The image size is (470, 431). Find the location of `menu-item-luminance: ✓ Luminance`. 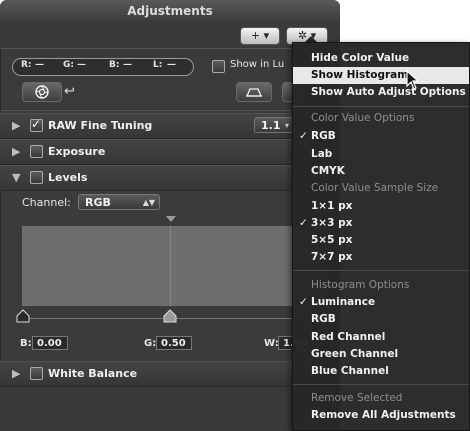

menu-item-luminance: ✓ Luminance is located at coordinates (381, 302).